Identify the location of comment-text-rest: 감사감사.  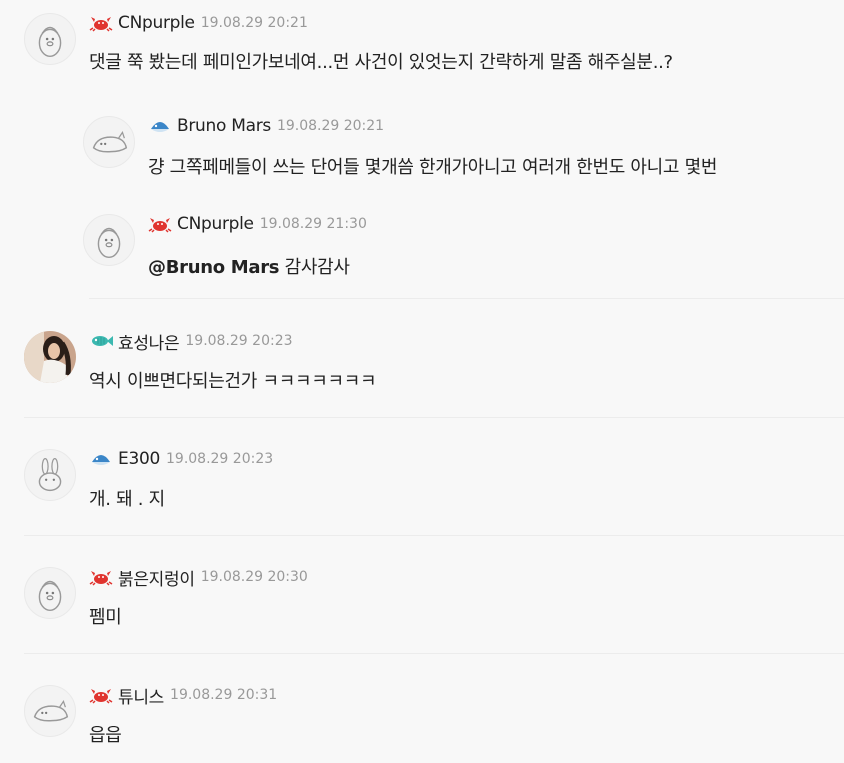
(314, 267).